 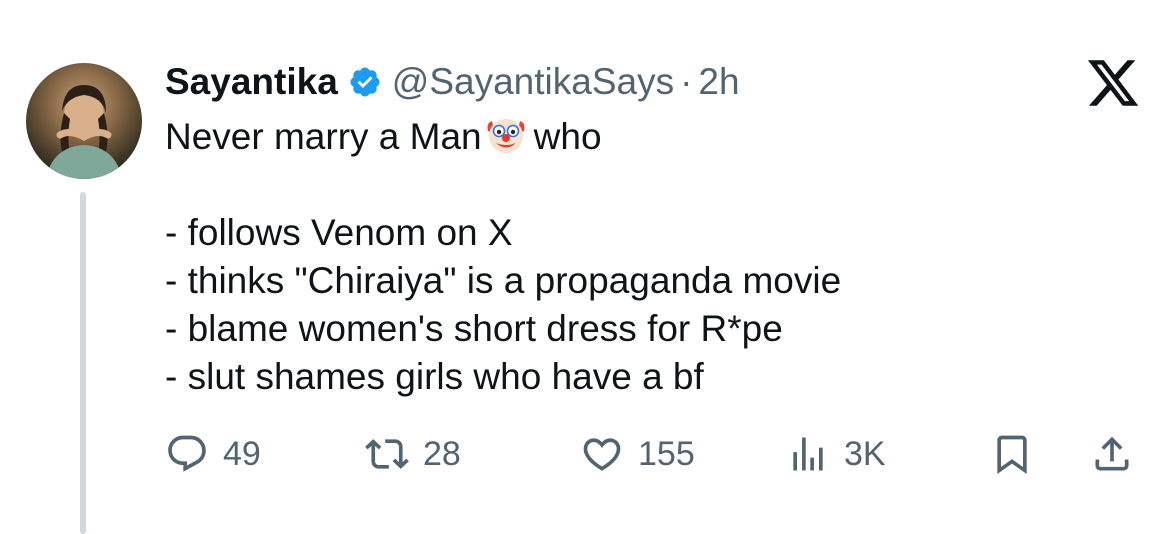 I want to click on action-bar: 49 28 155 3K, so click(x=585, y=457).